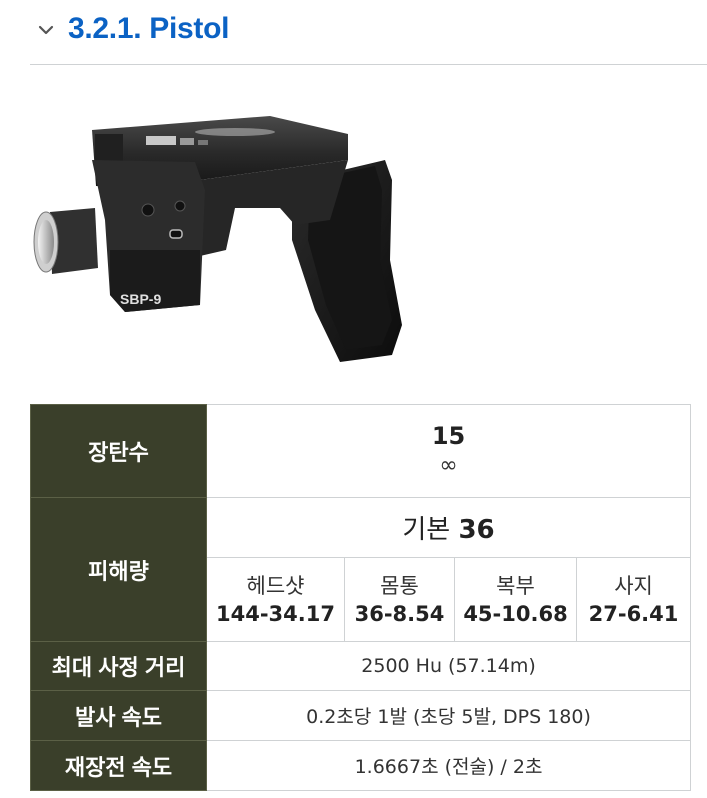  I want to click on reload-label: 재장전 속도, so click(118, 765).